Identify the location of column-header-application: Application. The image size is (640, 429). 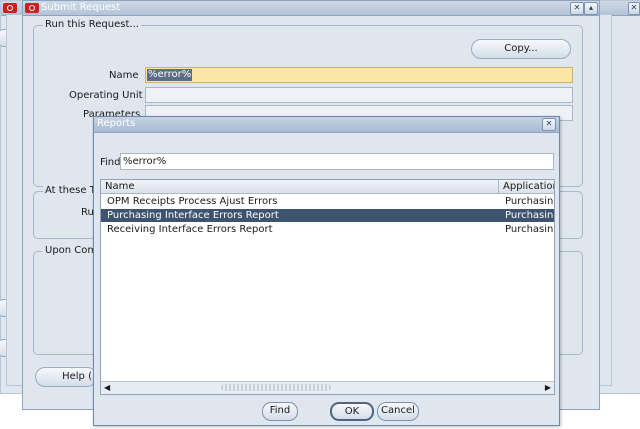
(526, 187).